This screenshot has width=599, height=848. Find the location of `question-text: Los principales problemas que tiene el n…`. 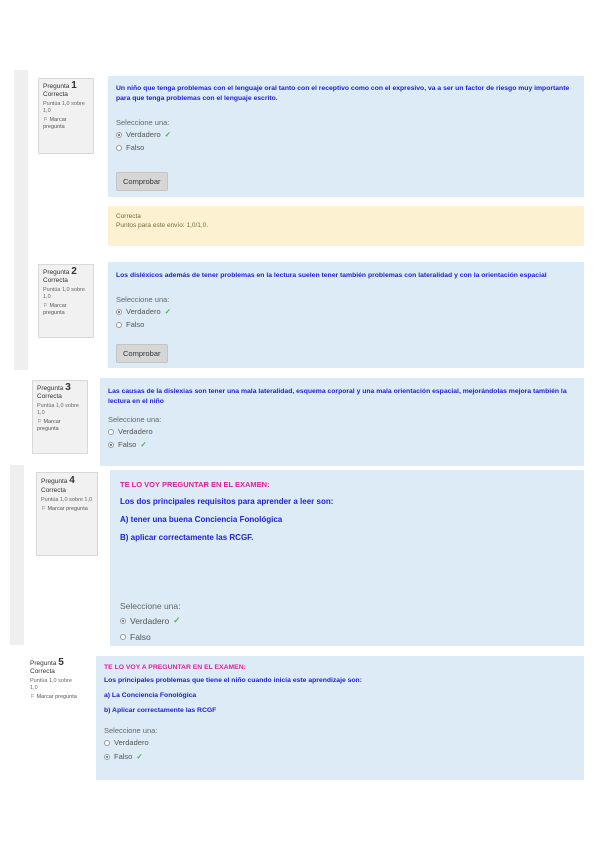

question-text: Los principales problemas que tiene el n… is located at coordinates (233, 680).